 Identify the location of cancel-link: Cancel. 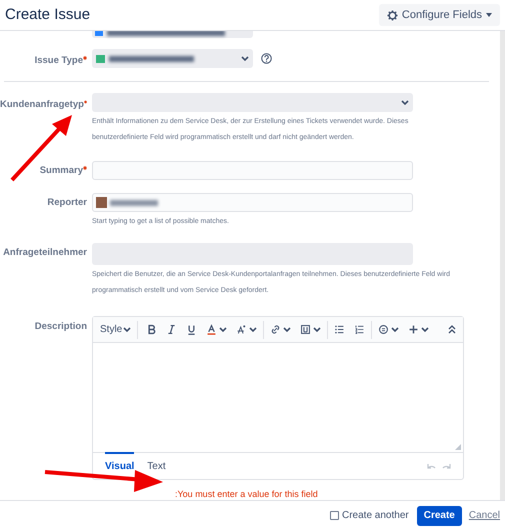
(484, 515).